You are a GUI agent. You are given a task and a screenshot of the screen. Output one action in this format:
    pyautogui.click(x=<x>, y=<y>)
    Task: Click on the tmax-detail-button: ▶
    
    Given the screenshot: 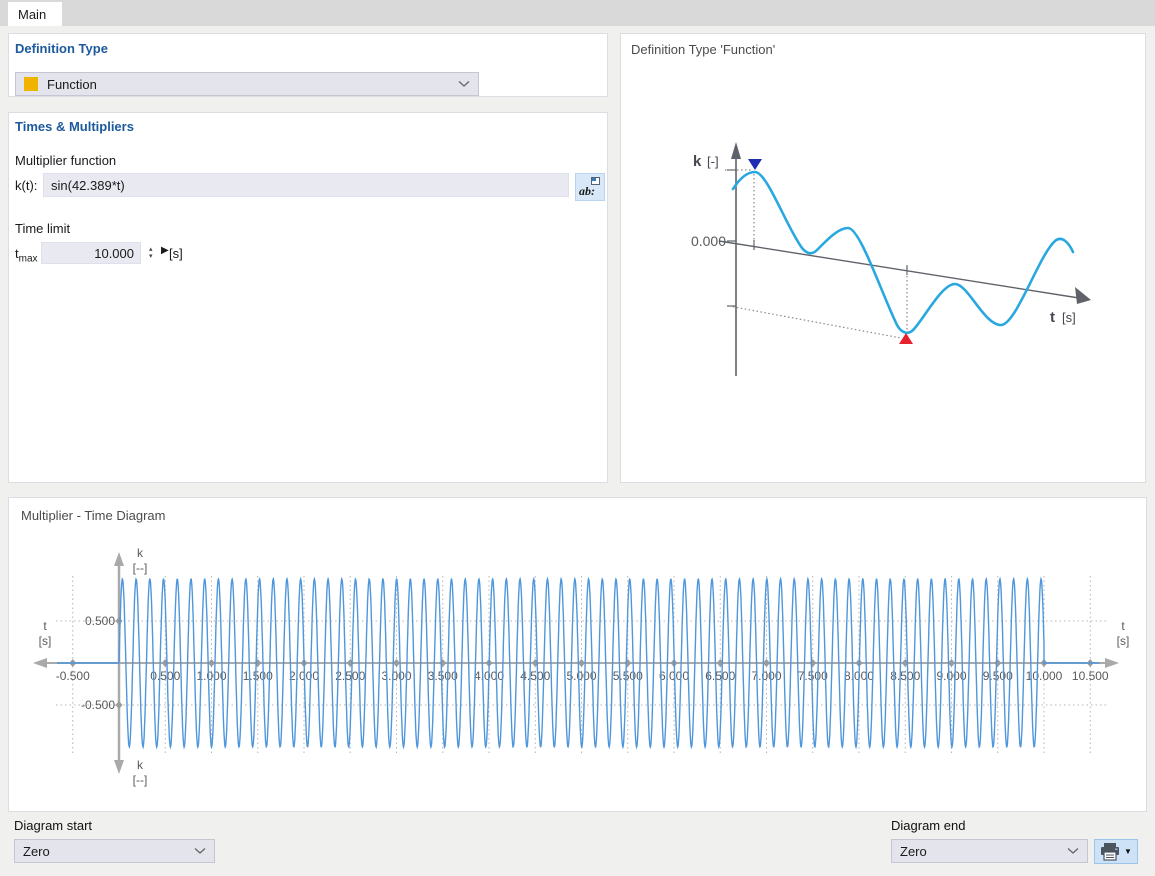 What is the action you would take?
    pyautogui.click(x=165, y=250)
    